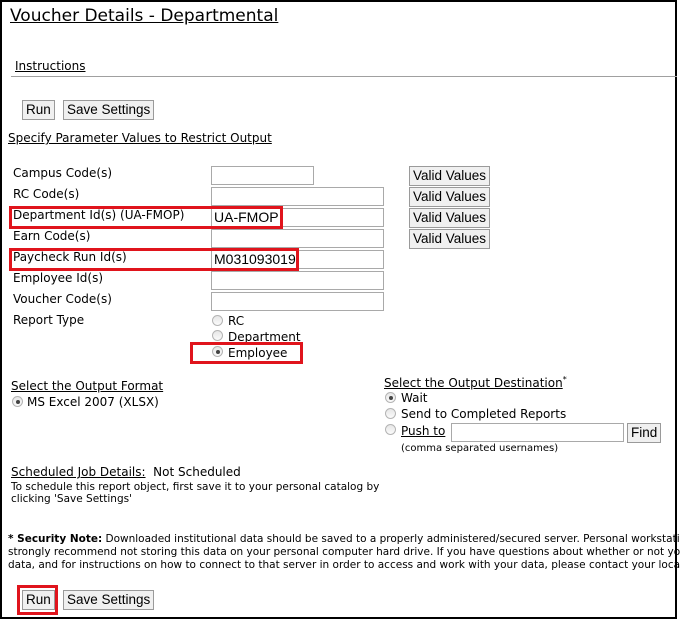 Image resolution: width=680 pixels, height=622 pixels. Describe the element at coordinates (450, 176) in the screenshot. I see `valid-values-campus-button: Valid Values` at that location.